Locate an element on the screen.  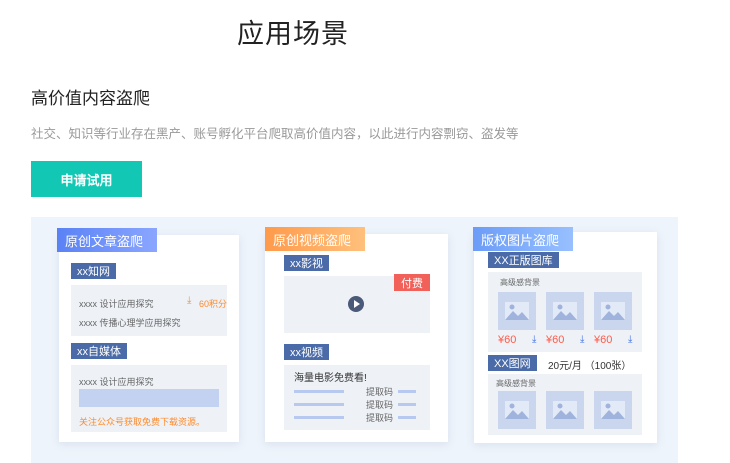
play-icon is located at coordinates (356, 304).